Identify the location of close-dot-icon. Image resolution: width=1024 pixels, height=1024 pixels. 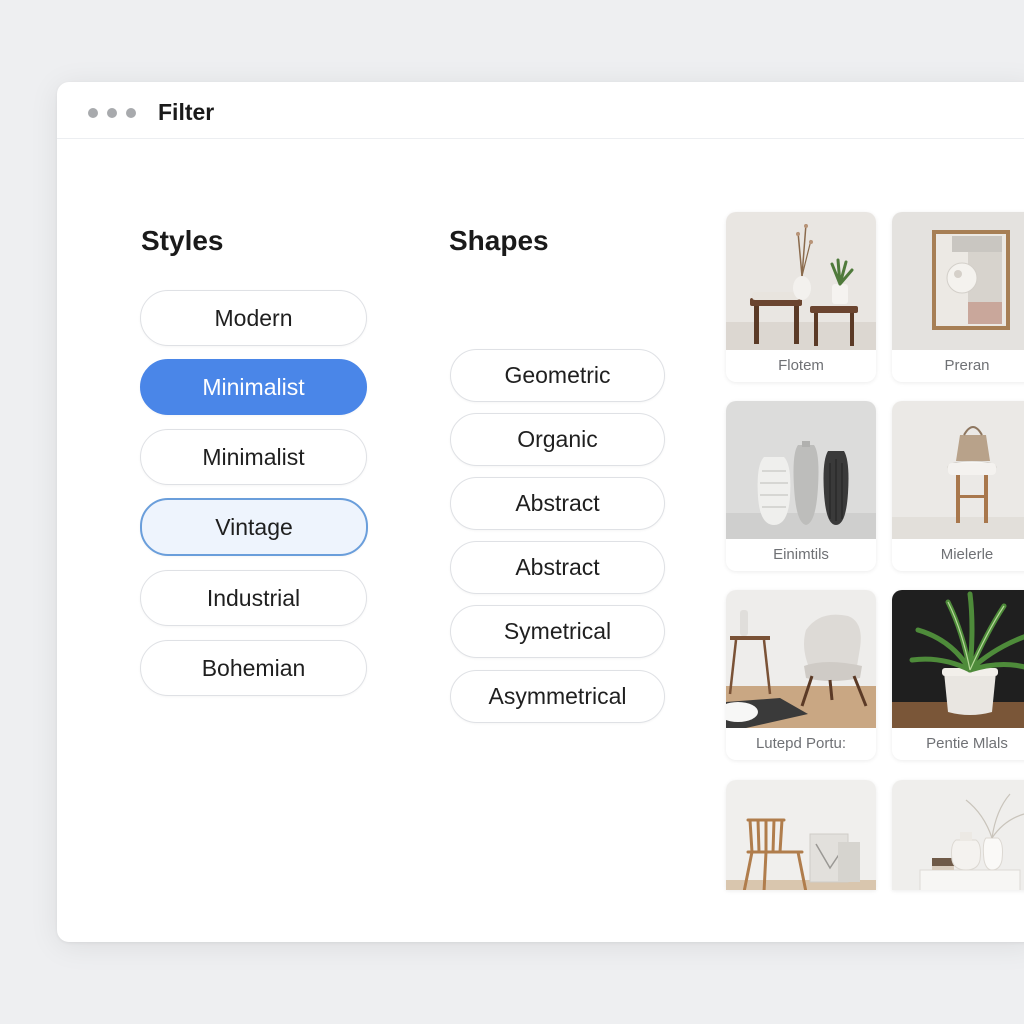
(93, 113).